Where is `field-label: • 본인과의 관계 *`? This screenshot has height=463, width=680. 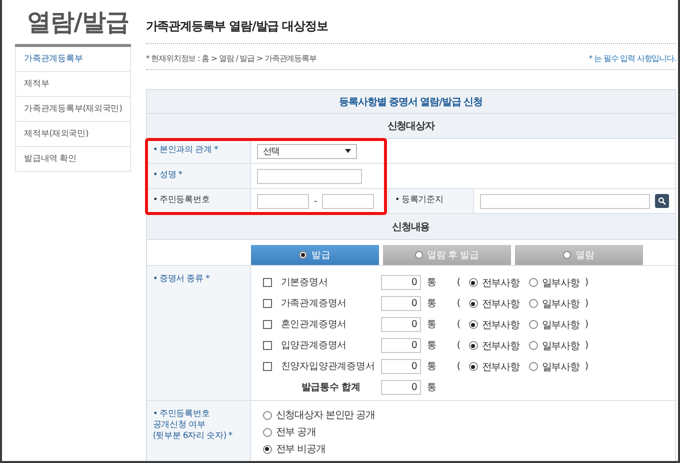
field-label: • 본인과의 관계 * is located at coordinates (198, 151).